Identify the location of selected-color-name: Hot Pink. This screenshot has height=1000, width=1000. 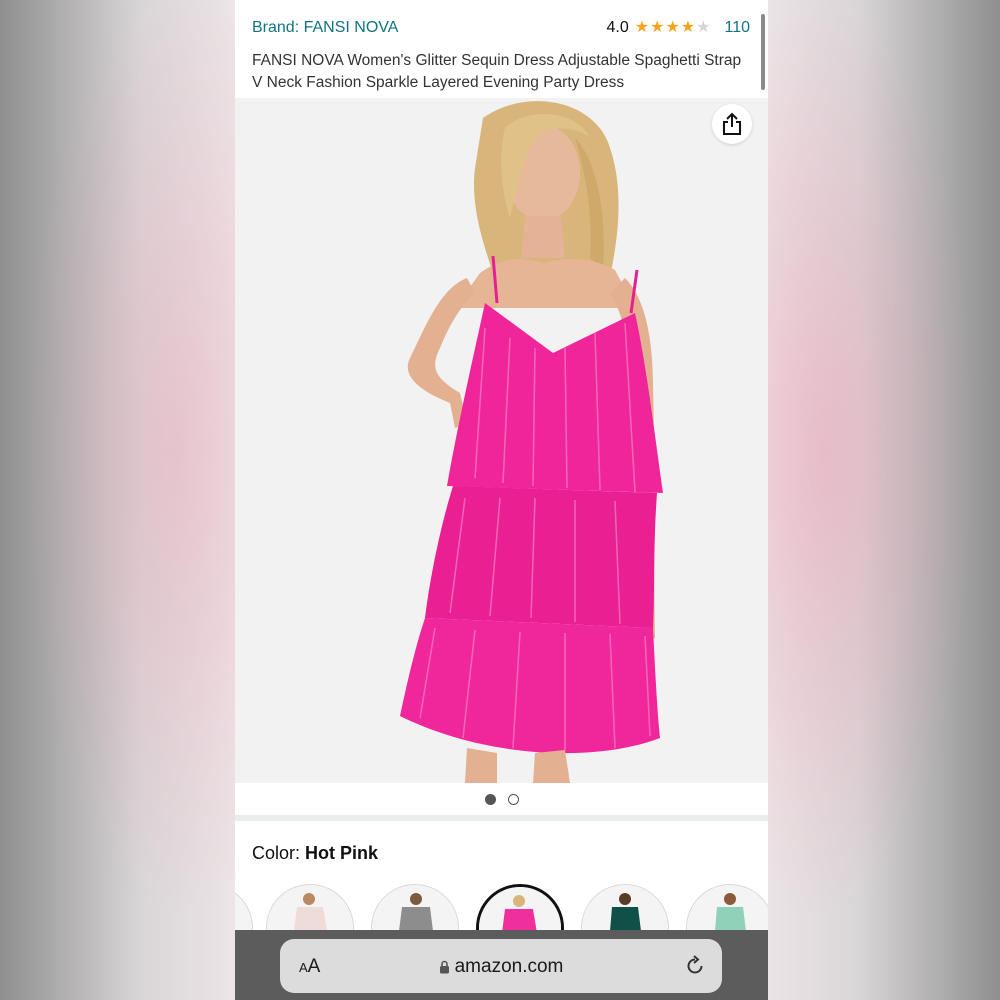
(342, 853).